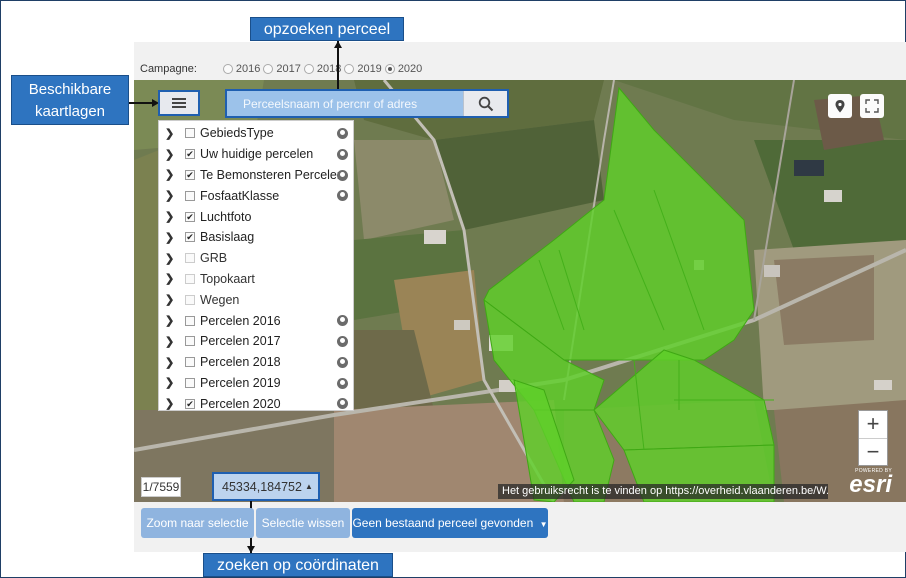 The image size is (906, 578). What do you see at coordinates (322, 69) in the screenshot?
I see `campaign-option-2018: 2018` at bounding box center [322, 69].